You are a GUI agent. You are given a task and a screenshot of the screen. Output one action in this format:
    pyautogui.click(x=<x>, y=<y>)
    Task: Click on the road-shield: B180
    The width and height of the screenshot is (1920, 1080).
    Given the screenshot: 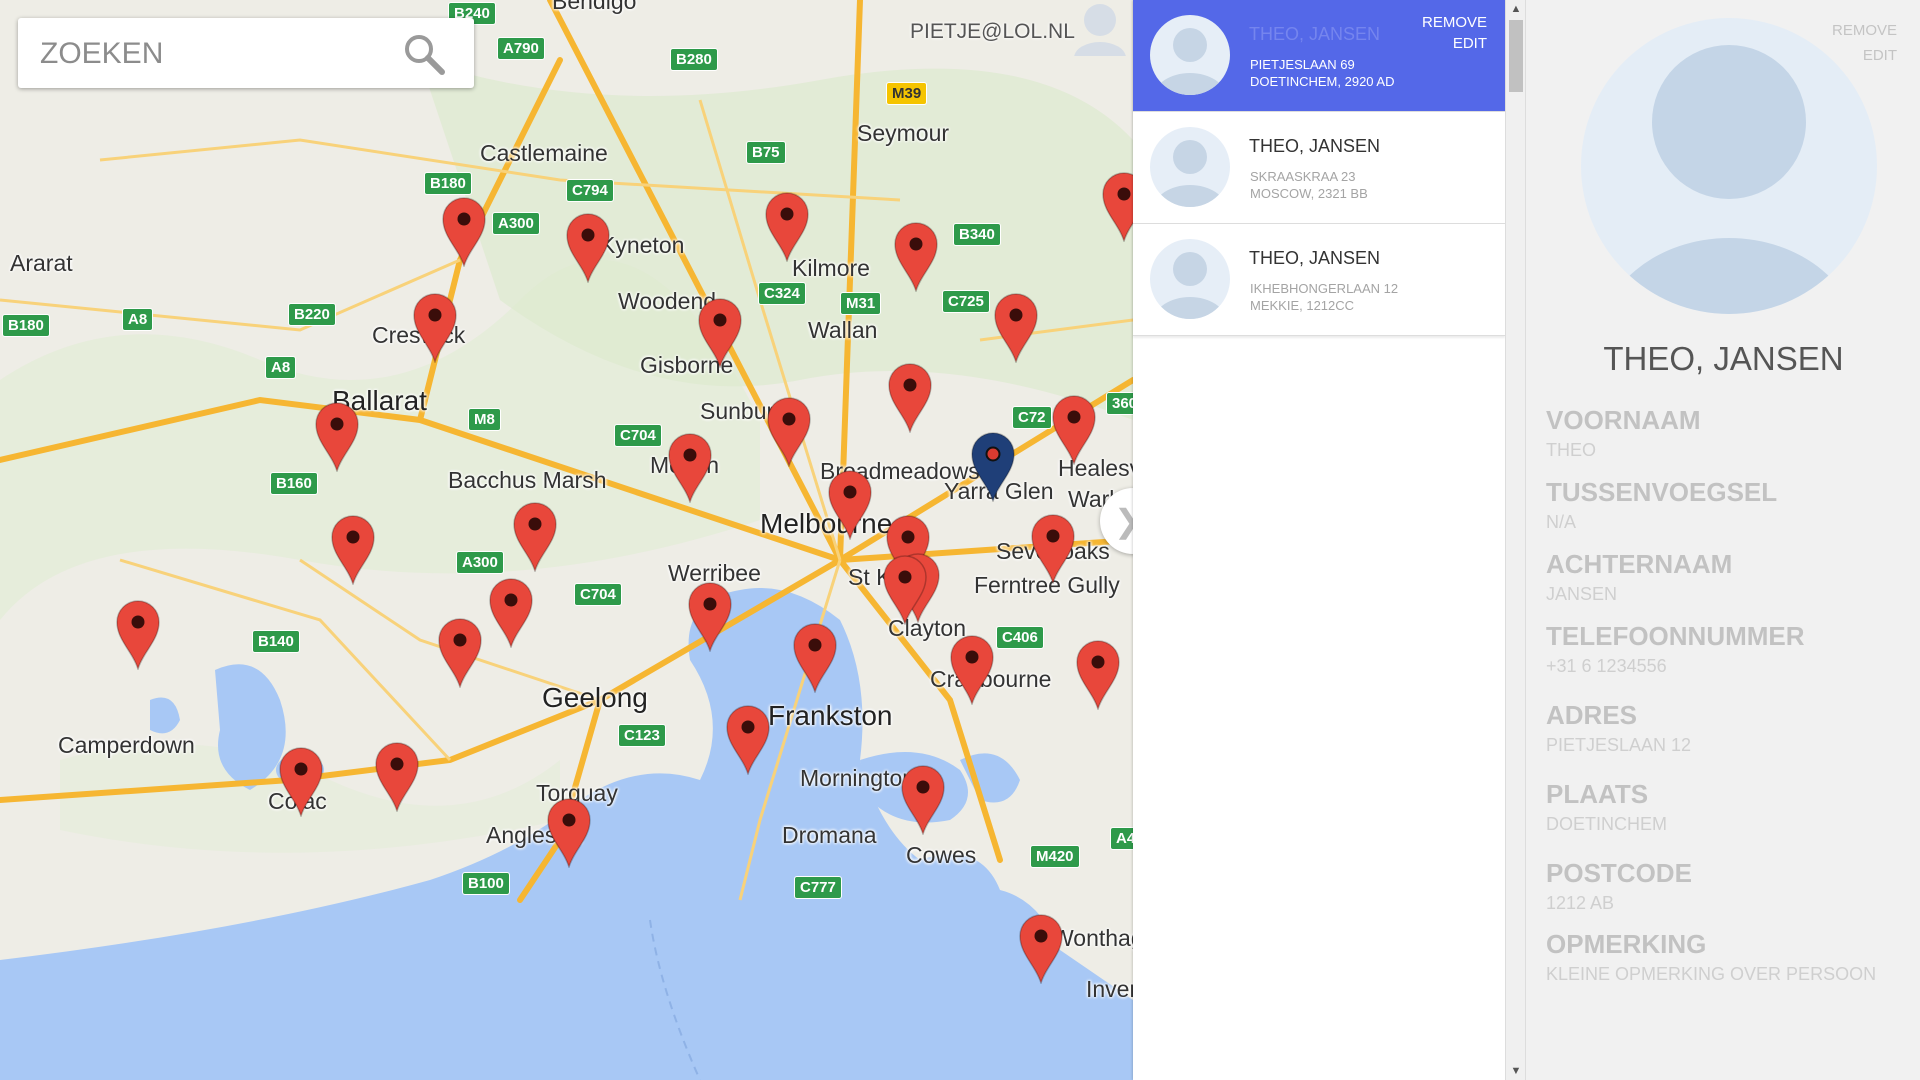 What is the action you would take?
    pyautogui.click(x=448, y=183)
    